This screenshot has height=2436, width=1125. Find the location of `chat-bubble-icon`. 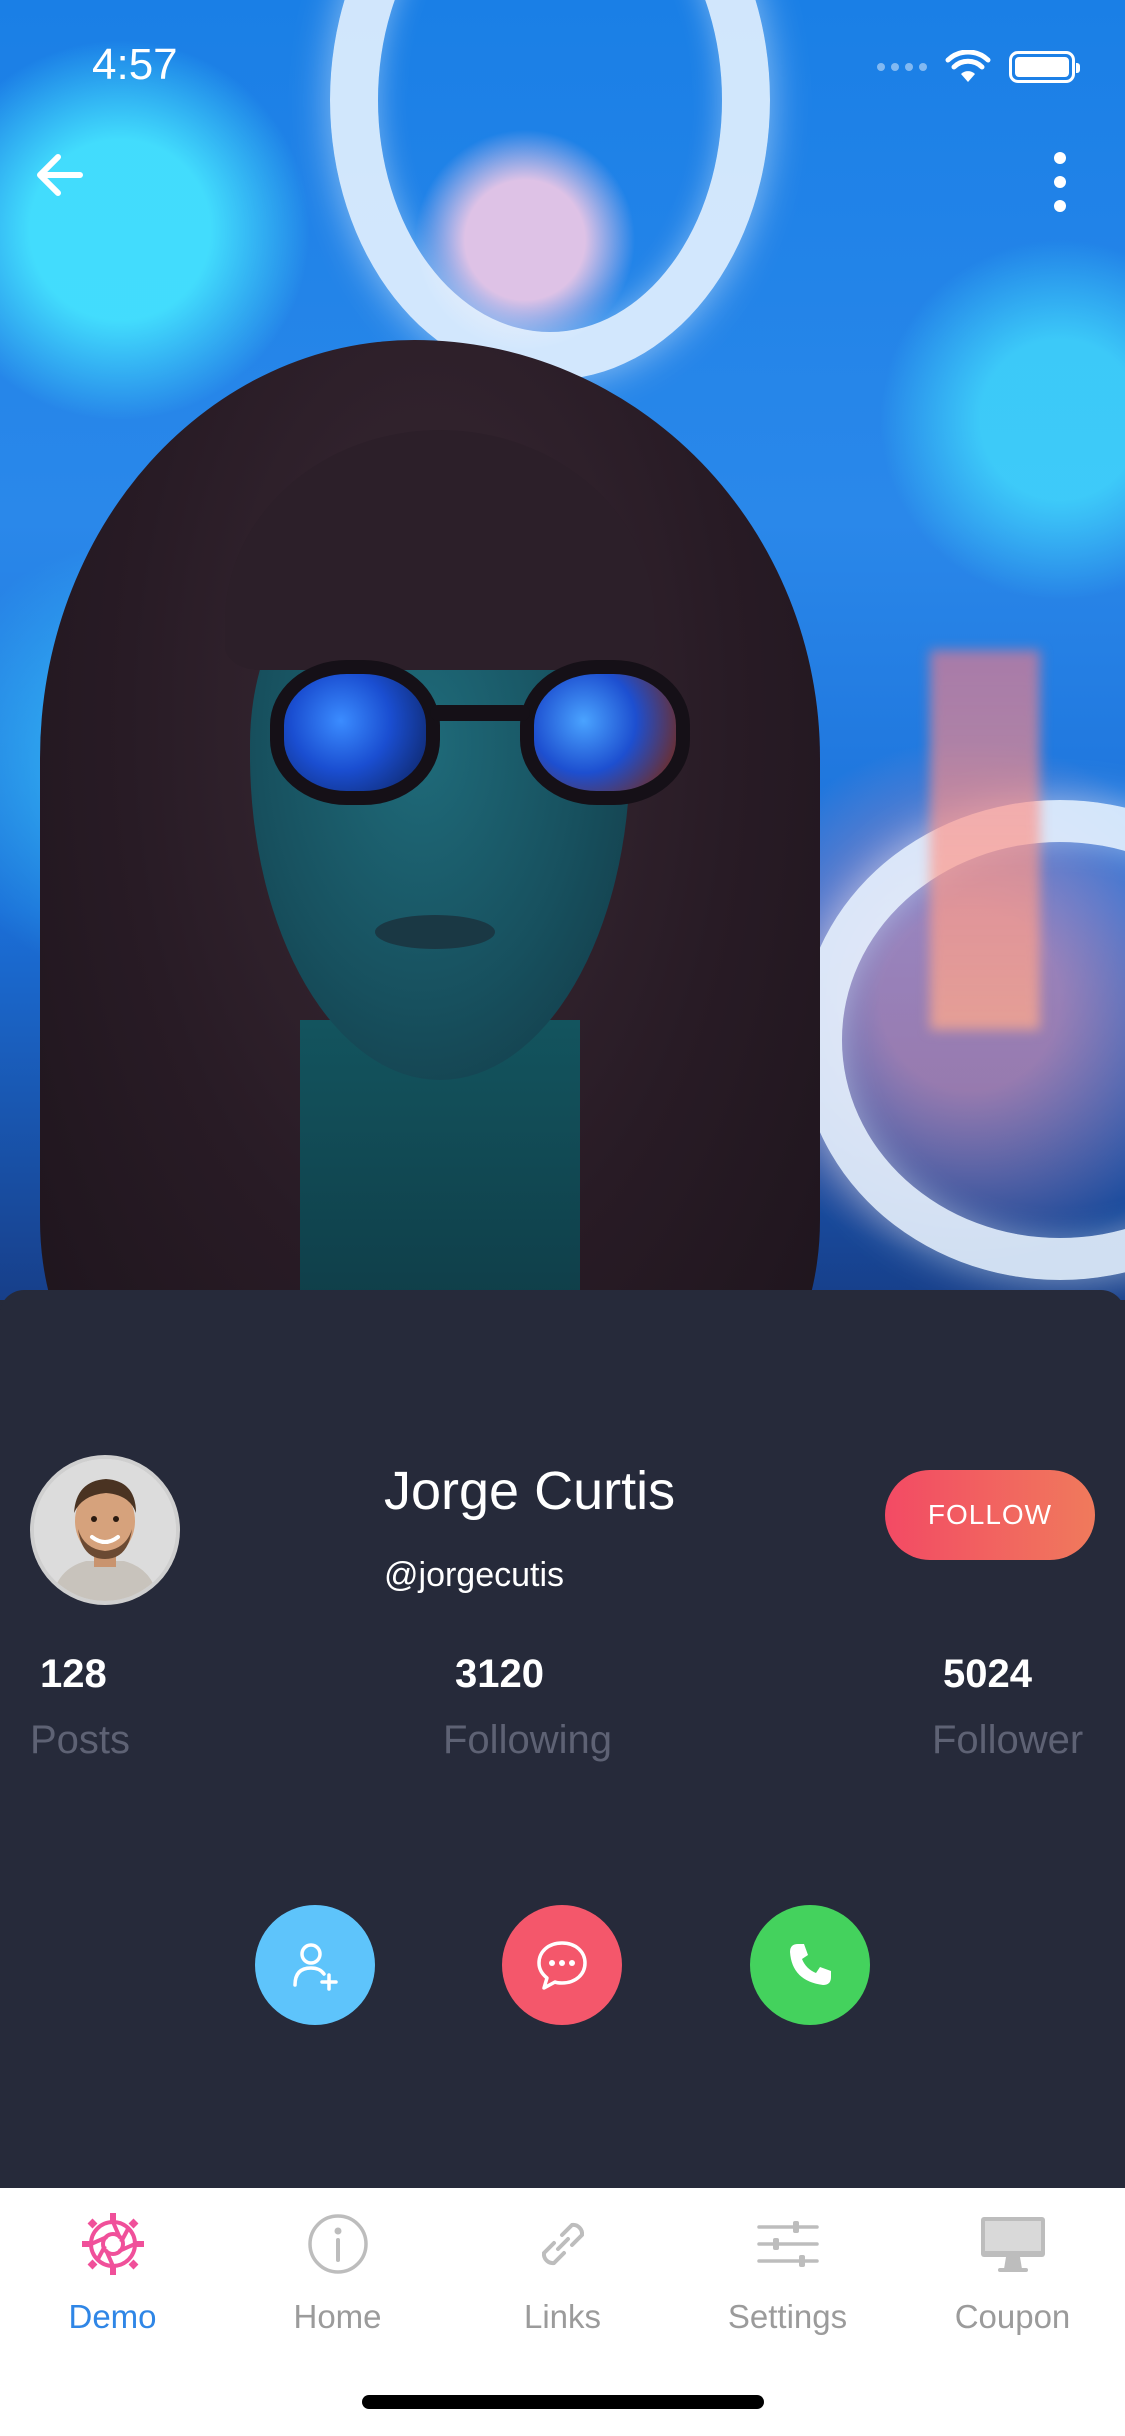

chat-bubble-icon is located at coordinates (562, 1965).